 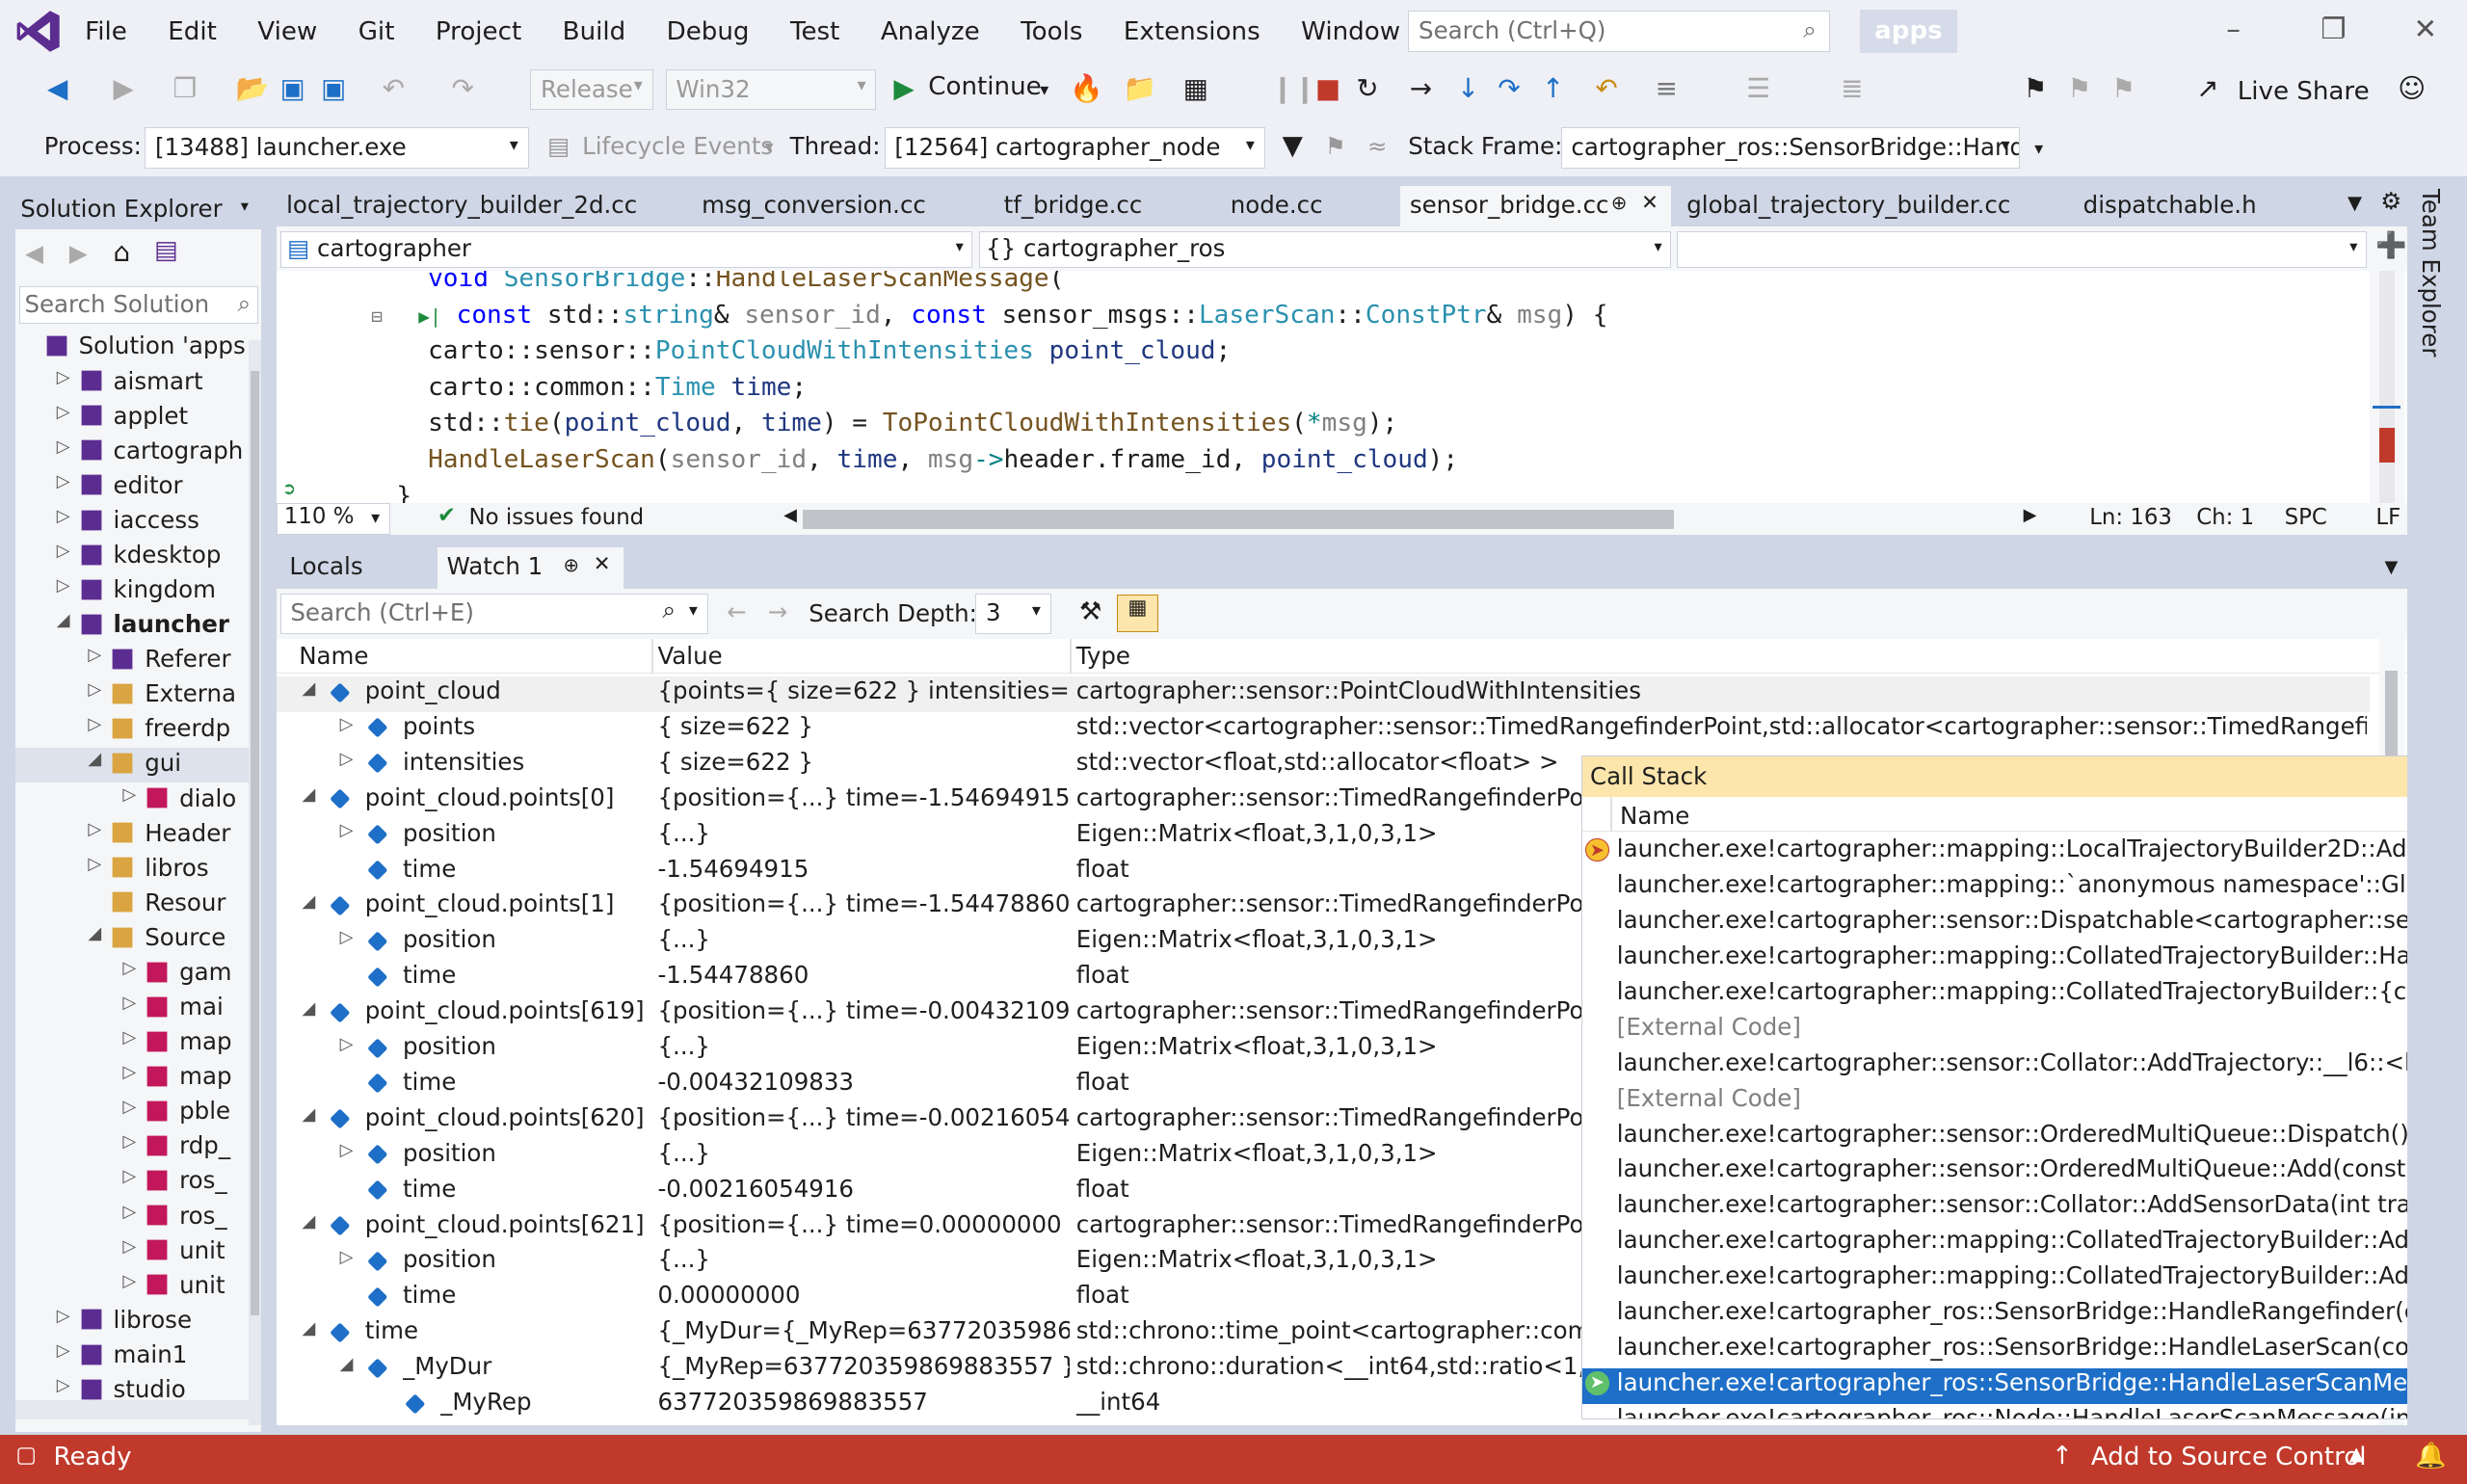 I want to click on menu-view: View, so click(x=287, y=31).